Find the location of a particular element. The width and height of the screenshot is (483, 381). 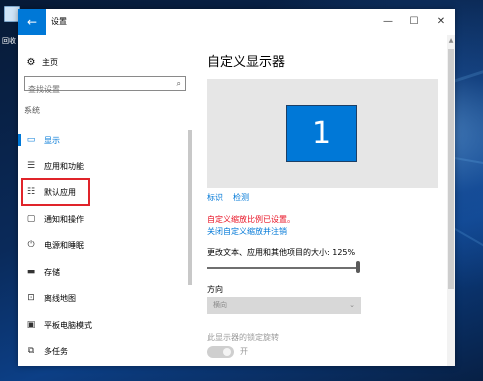

scrollbar-thumb is located at coordinates (451, 169).